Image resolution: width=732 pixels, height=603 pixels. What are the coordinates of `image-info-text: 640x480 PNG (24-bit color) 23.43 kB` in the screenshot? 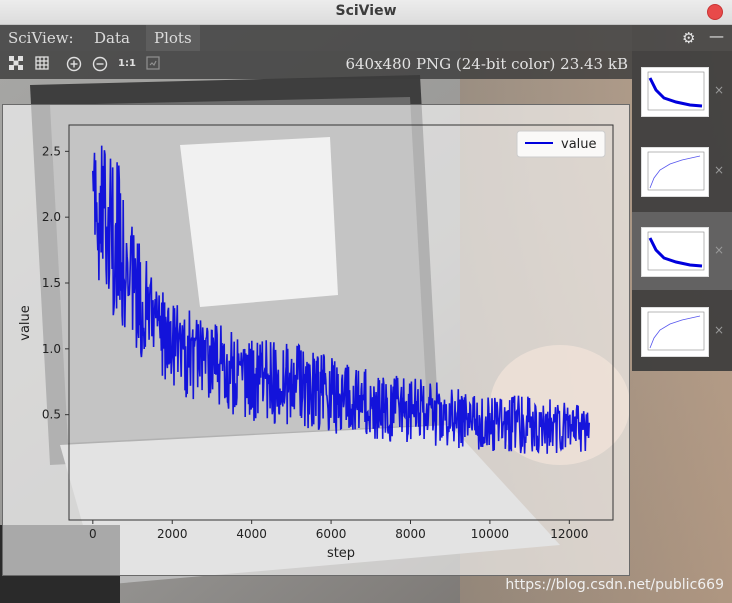 It's located at (486, 64).